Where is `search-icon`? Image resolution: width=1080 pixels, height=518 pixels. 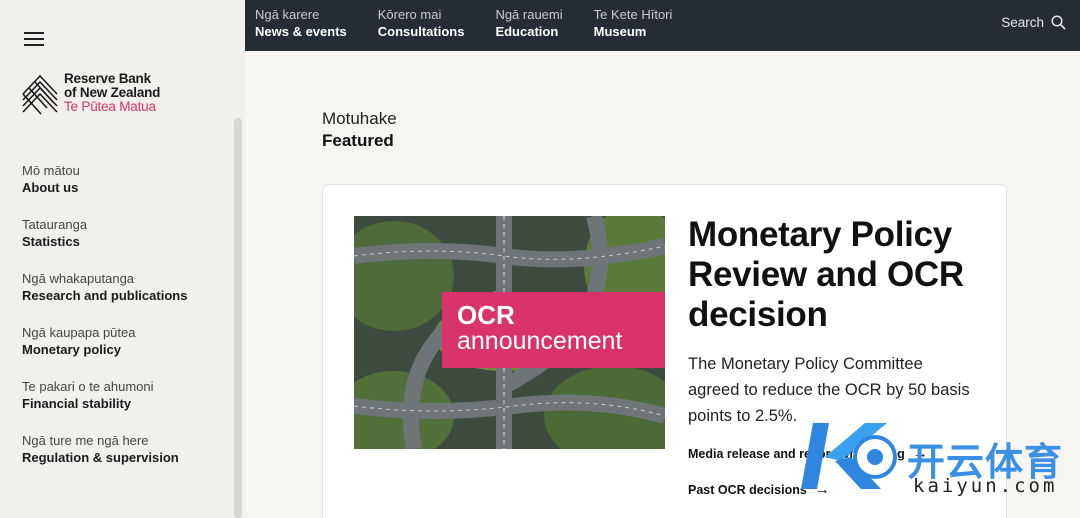 search-icon is located at coordinates (1058, 22).